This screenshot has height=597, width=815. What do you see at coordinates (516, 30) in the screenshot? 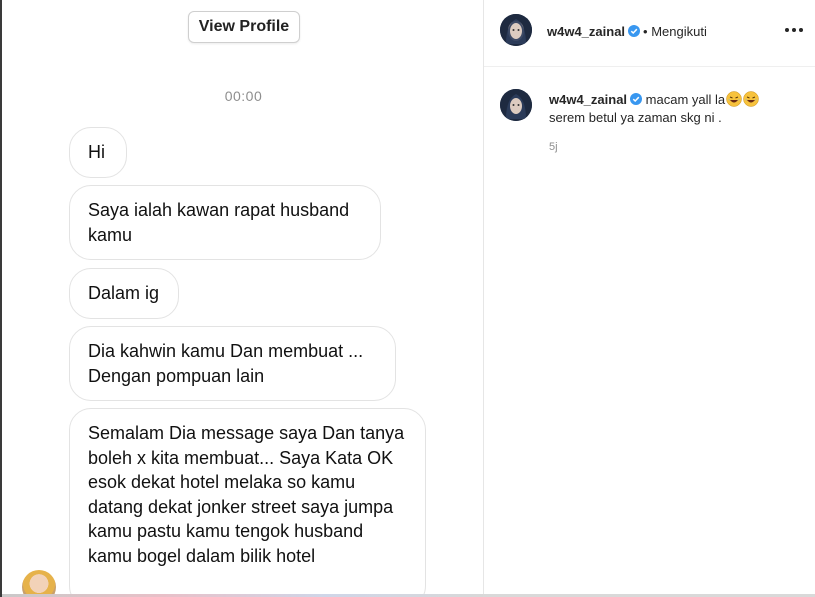
I see `profile-avatar` at bounding box center [516, 30].